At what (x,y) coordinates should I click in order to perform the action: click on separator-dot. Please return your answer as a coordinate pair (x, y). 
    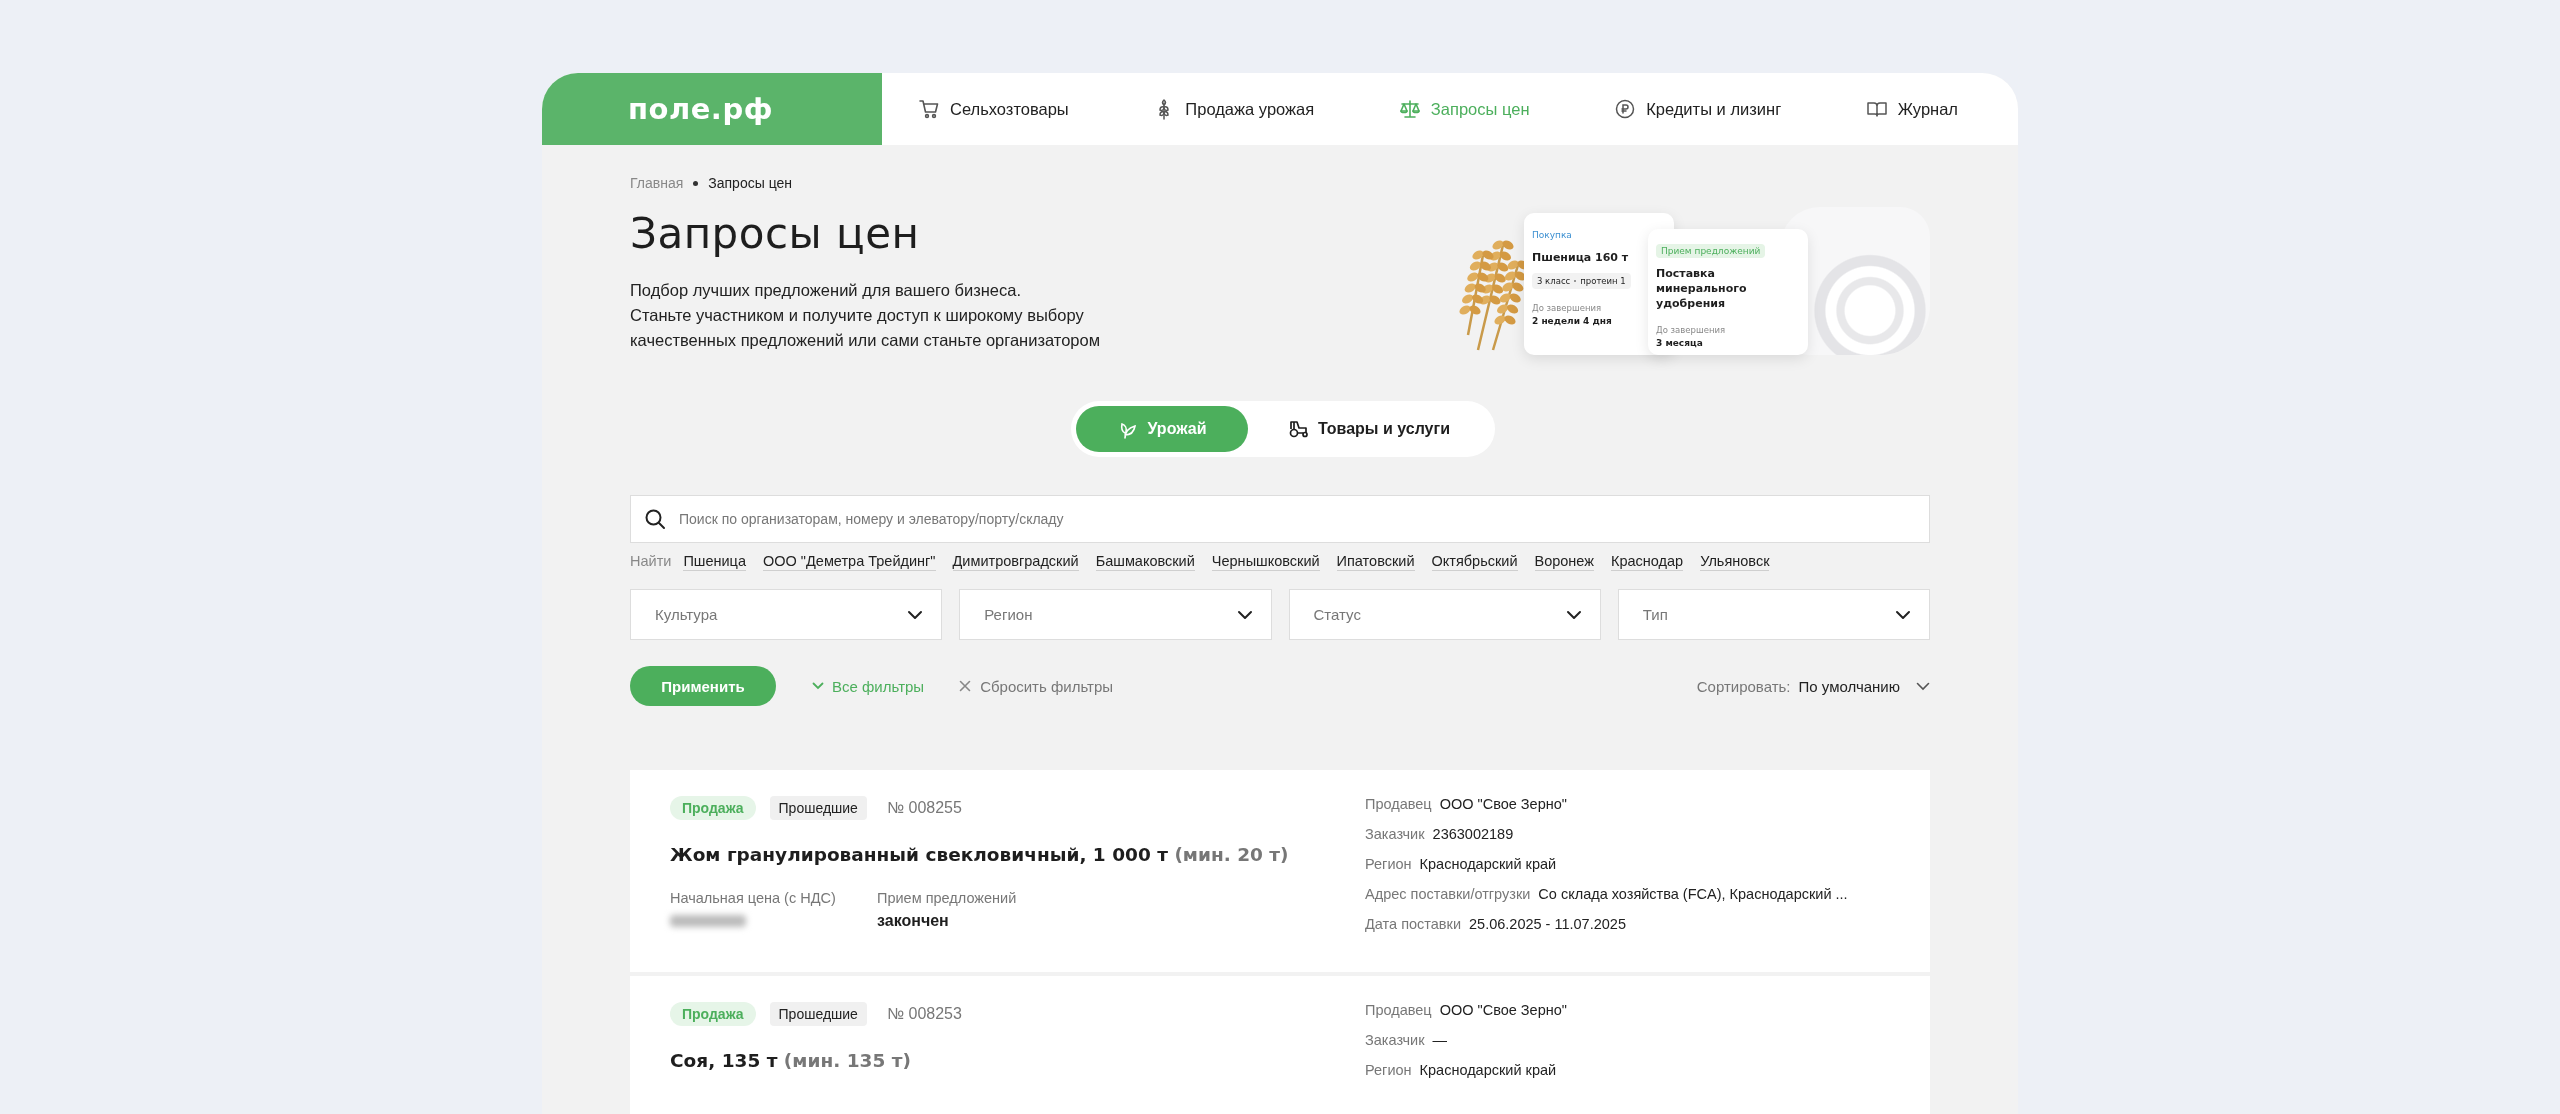
    Looking at the image, I should click on (696, 183).